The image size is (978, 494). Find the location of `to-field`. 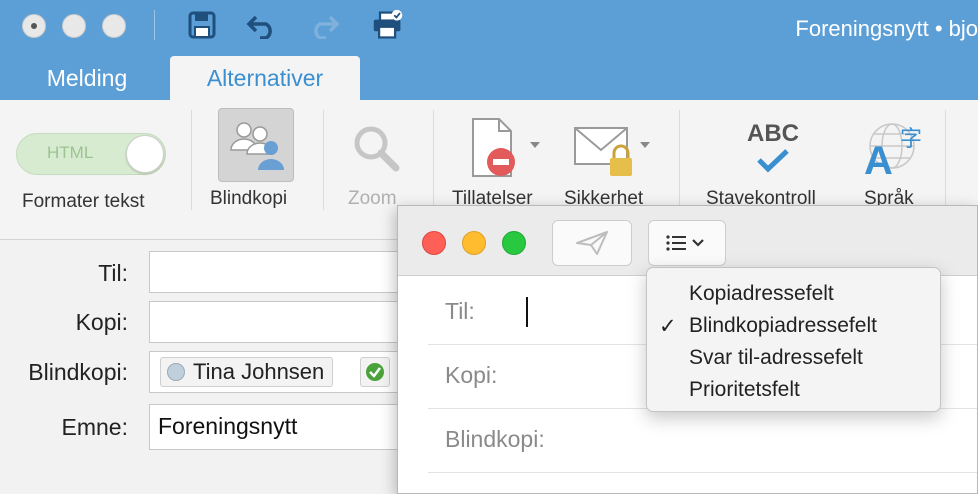

to-field is located at coordinates (279, 272).